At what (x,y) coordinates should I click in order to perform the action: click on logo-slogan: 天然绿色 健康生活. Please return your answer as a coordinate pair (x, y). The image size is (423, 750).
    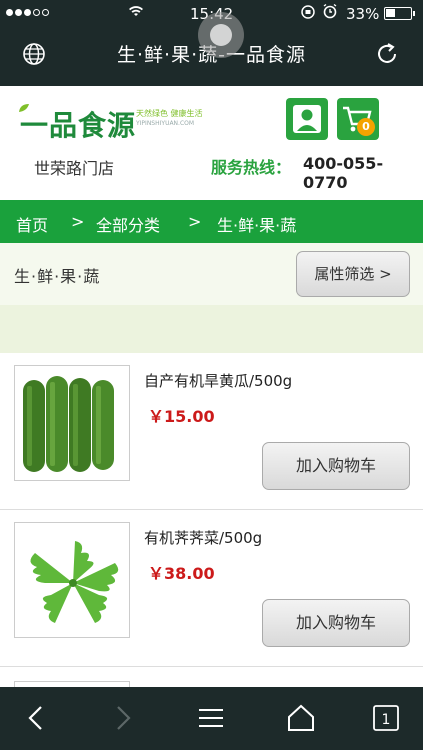
    Looking at the image, I should click on (169, 113).